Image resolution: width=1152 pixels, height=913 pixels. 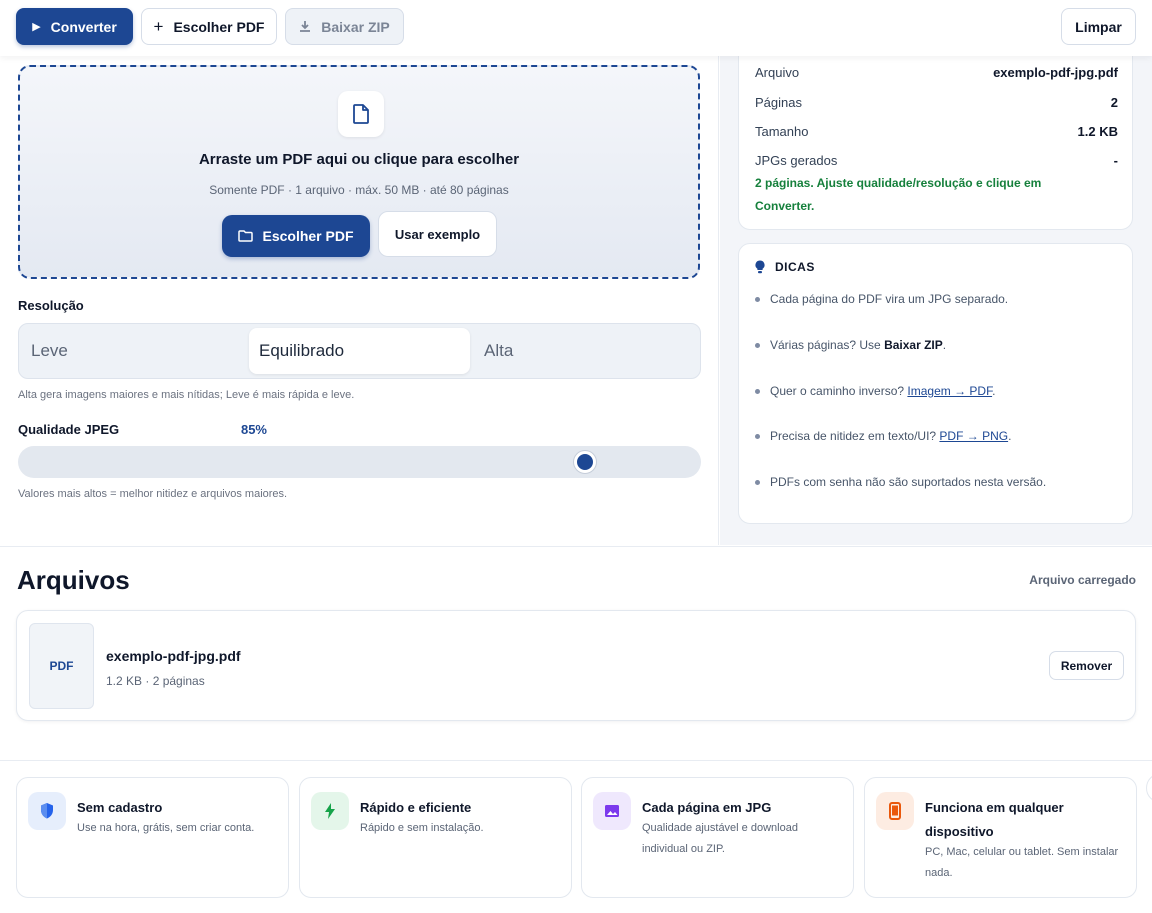 I want to click on tip-item: Várias páginas? Use Baixar ZIP., so click(x=850, y=345).